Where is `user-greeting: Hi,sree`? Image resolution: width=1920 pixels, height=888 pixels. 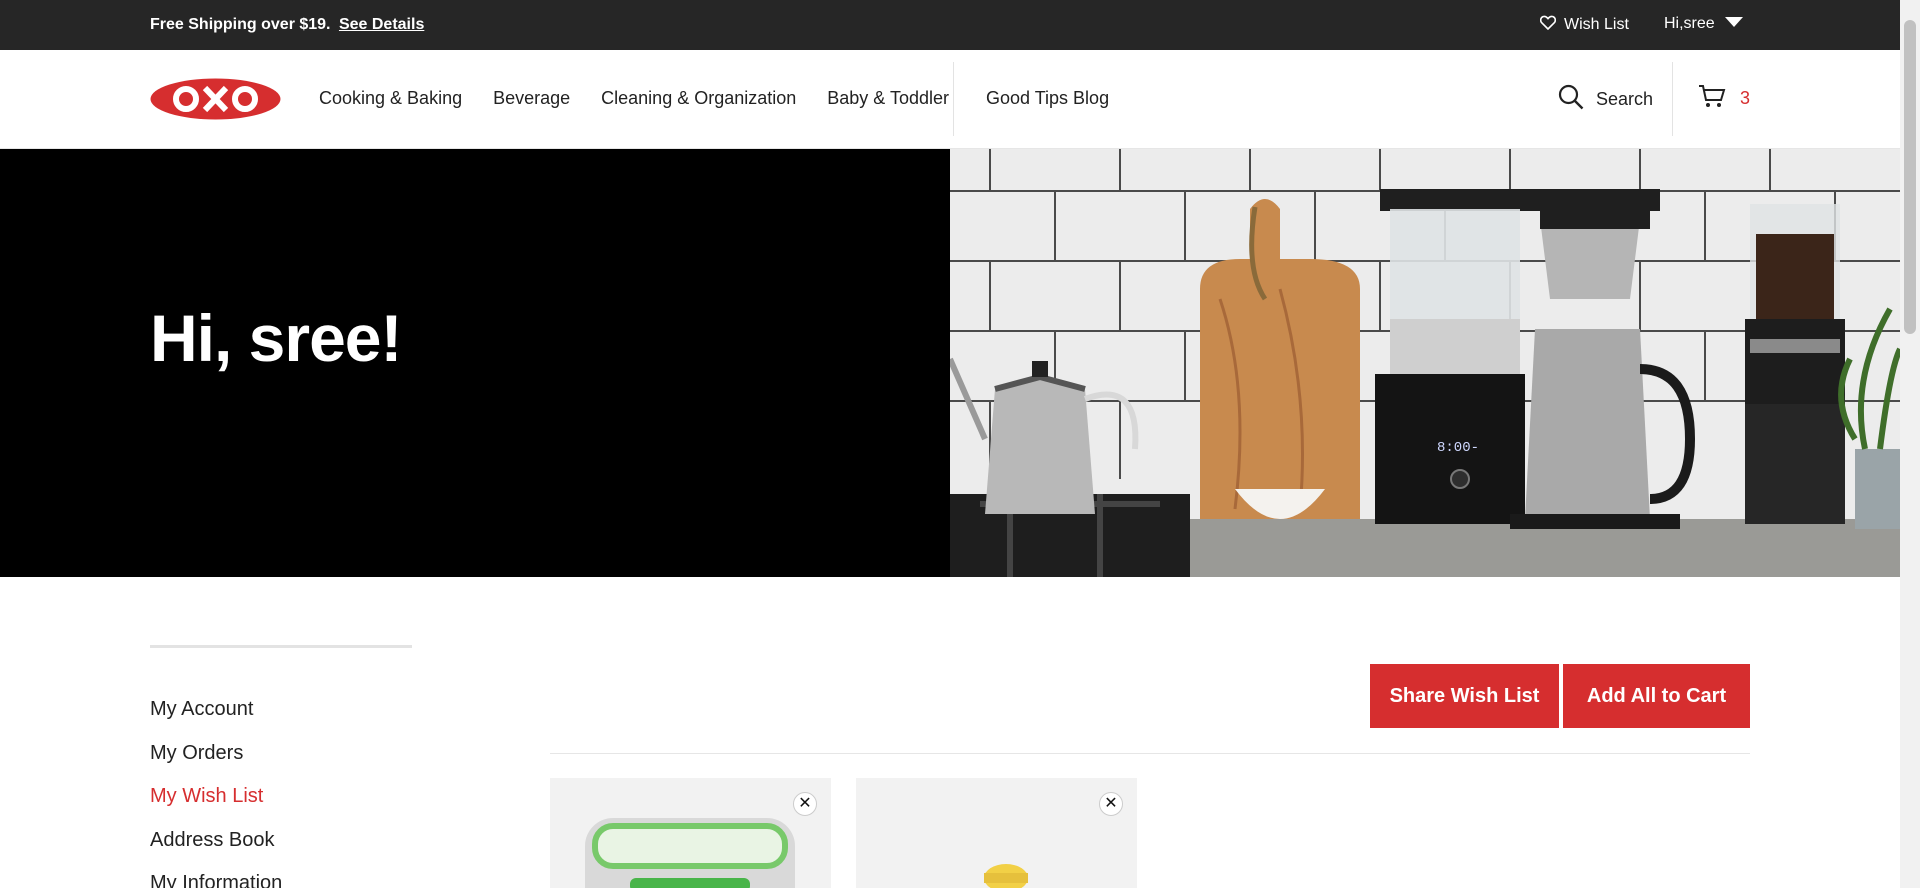
user-greeting: Hi,sree is located at coordinates (1689, 23).